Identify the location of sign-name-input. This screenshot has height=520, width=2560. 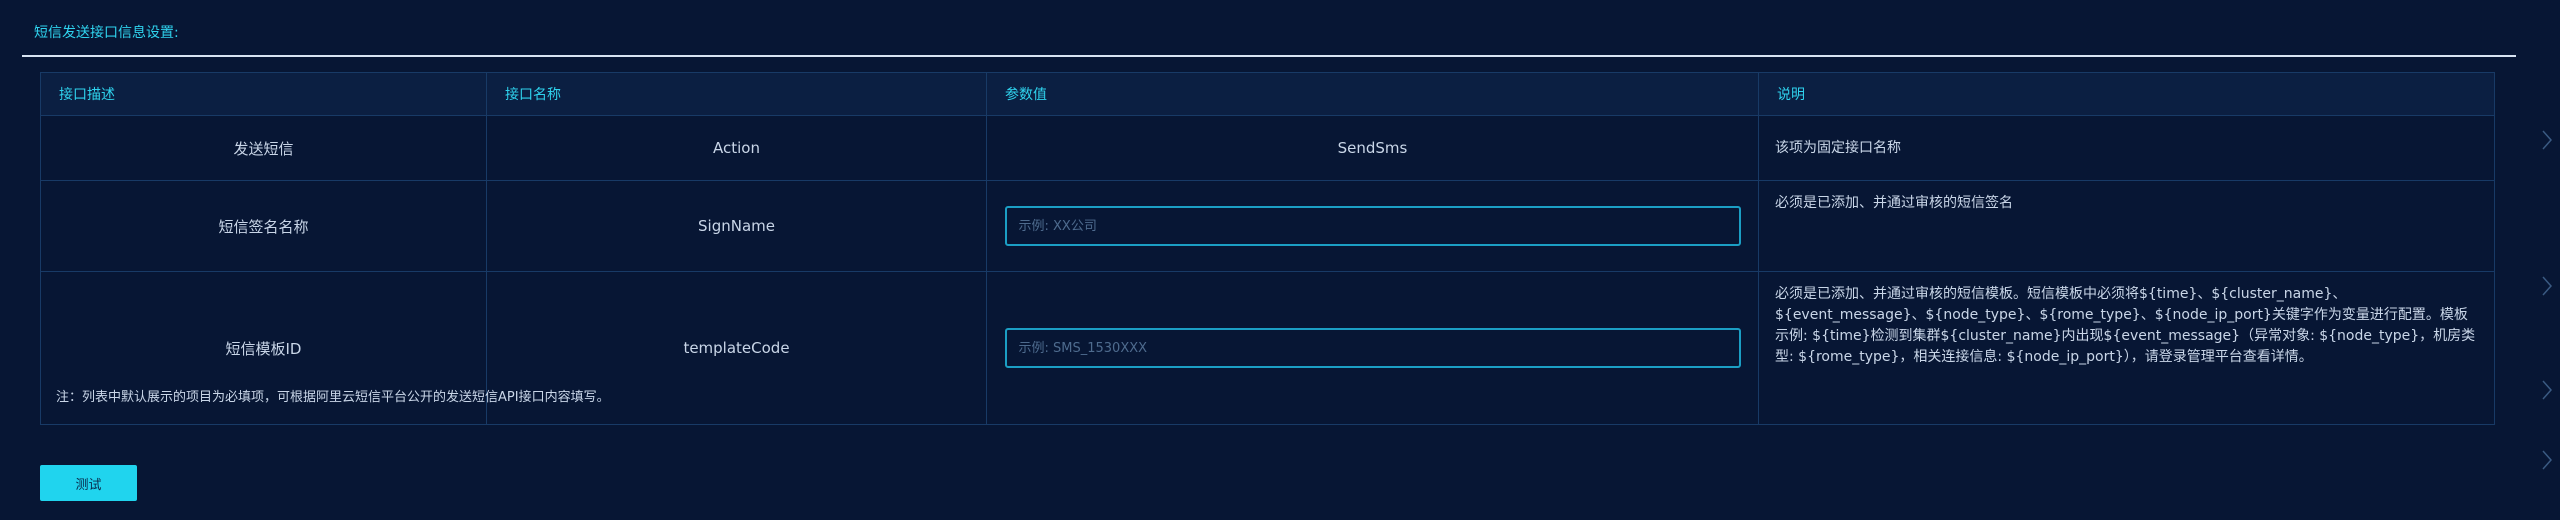
(1372, 226).